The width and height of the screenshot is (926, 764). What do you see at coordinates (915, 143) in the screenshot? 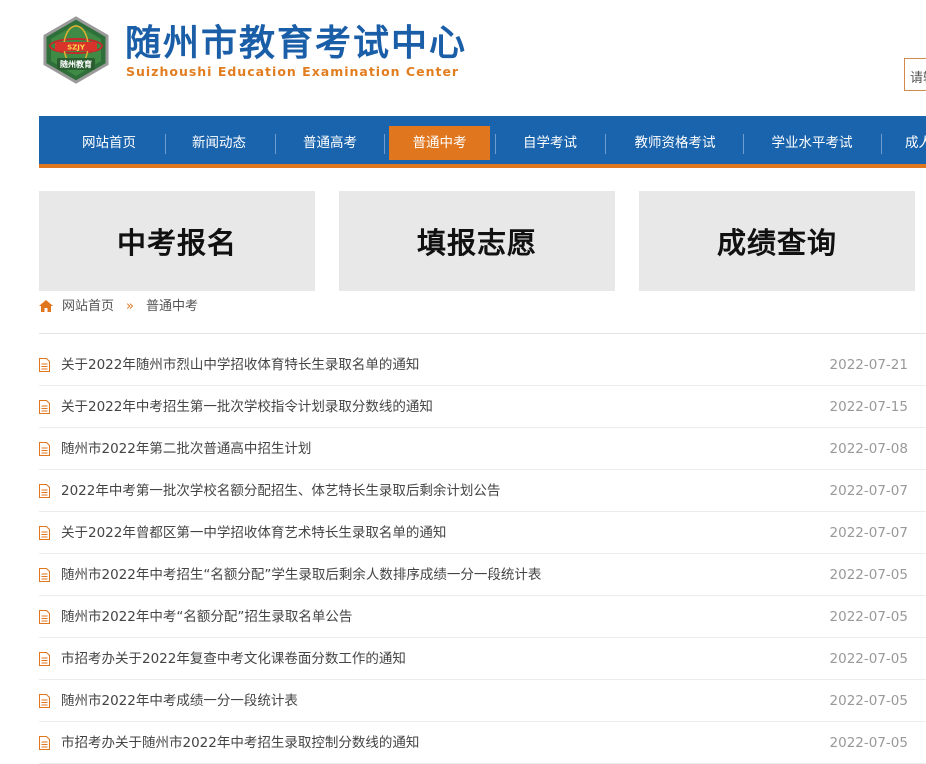
I see `nav-item-adult-exam: 成人高考` at bounding box center [915, 143].